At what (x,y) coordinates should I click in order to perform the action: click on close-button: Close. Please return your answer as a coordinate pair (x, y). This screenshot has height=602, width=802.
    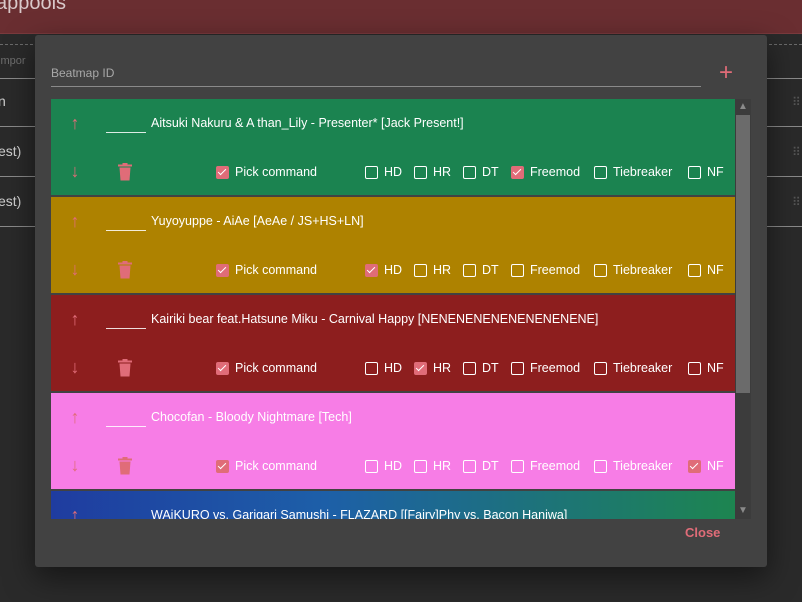
    Looking at the image, I should click on (702, 532).